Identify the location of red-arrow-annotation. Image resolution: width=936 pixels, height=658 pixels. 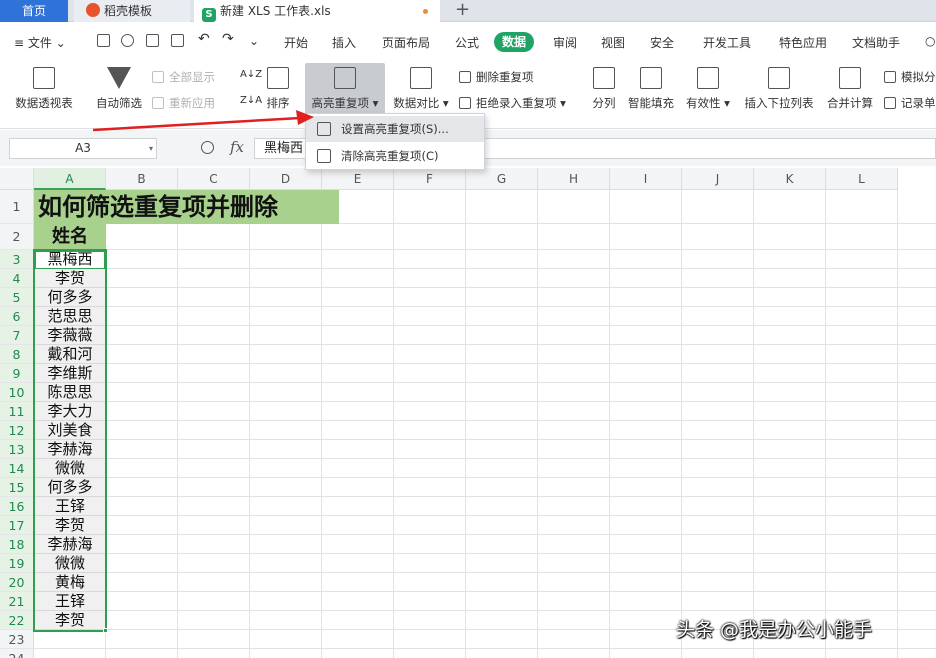
(203, 121).